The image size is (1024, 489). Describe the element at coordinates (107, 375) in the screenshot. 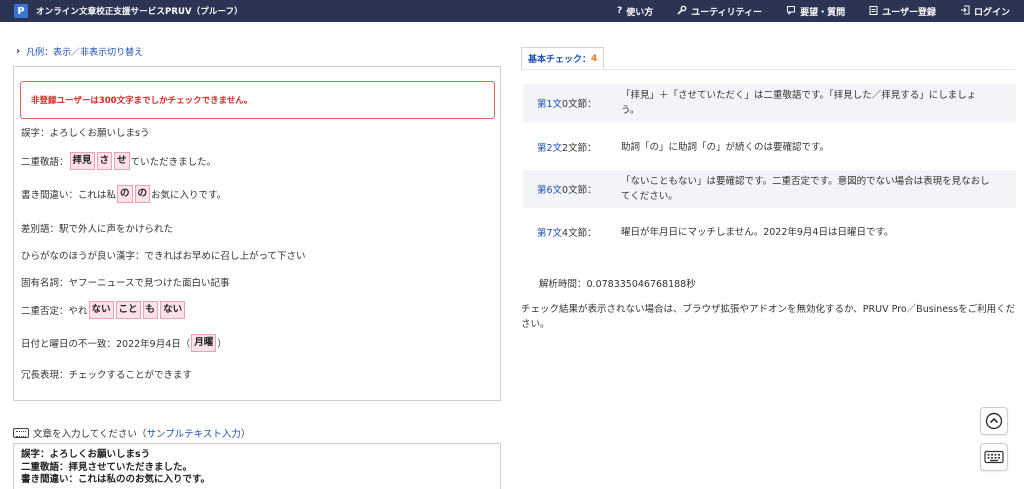

I see `line-redundant: 冗長表現：チェックすることができます` at that location.